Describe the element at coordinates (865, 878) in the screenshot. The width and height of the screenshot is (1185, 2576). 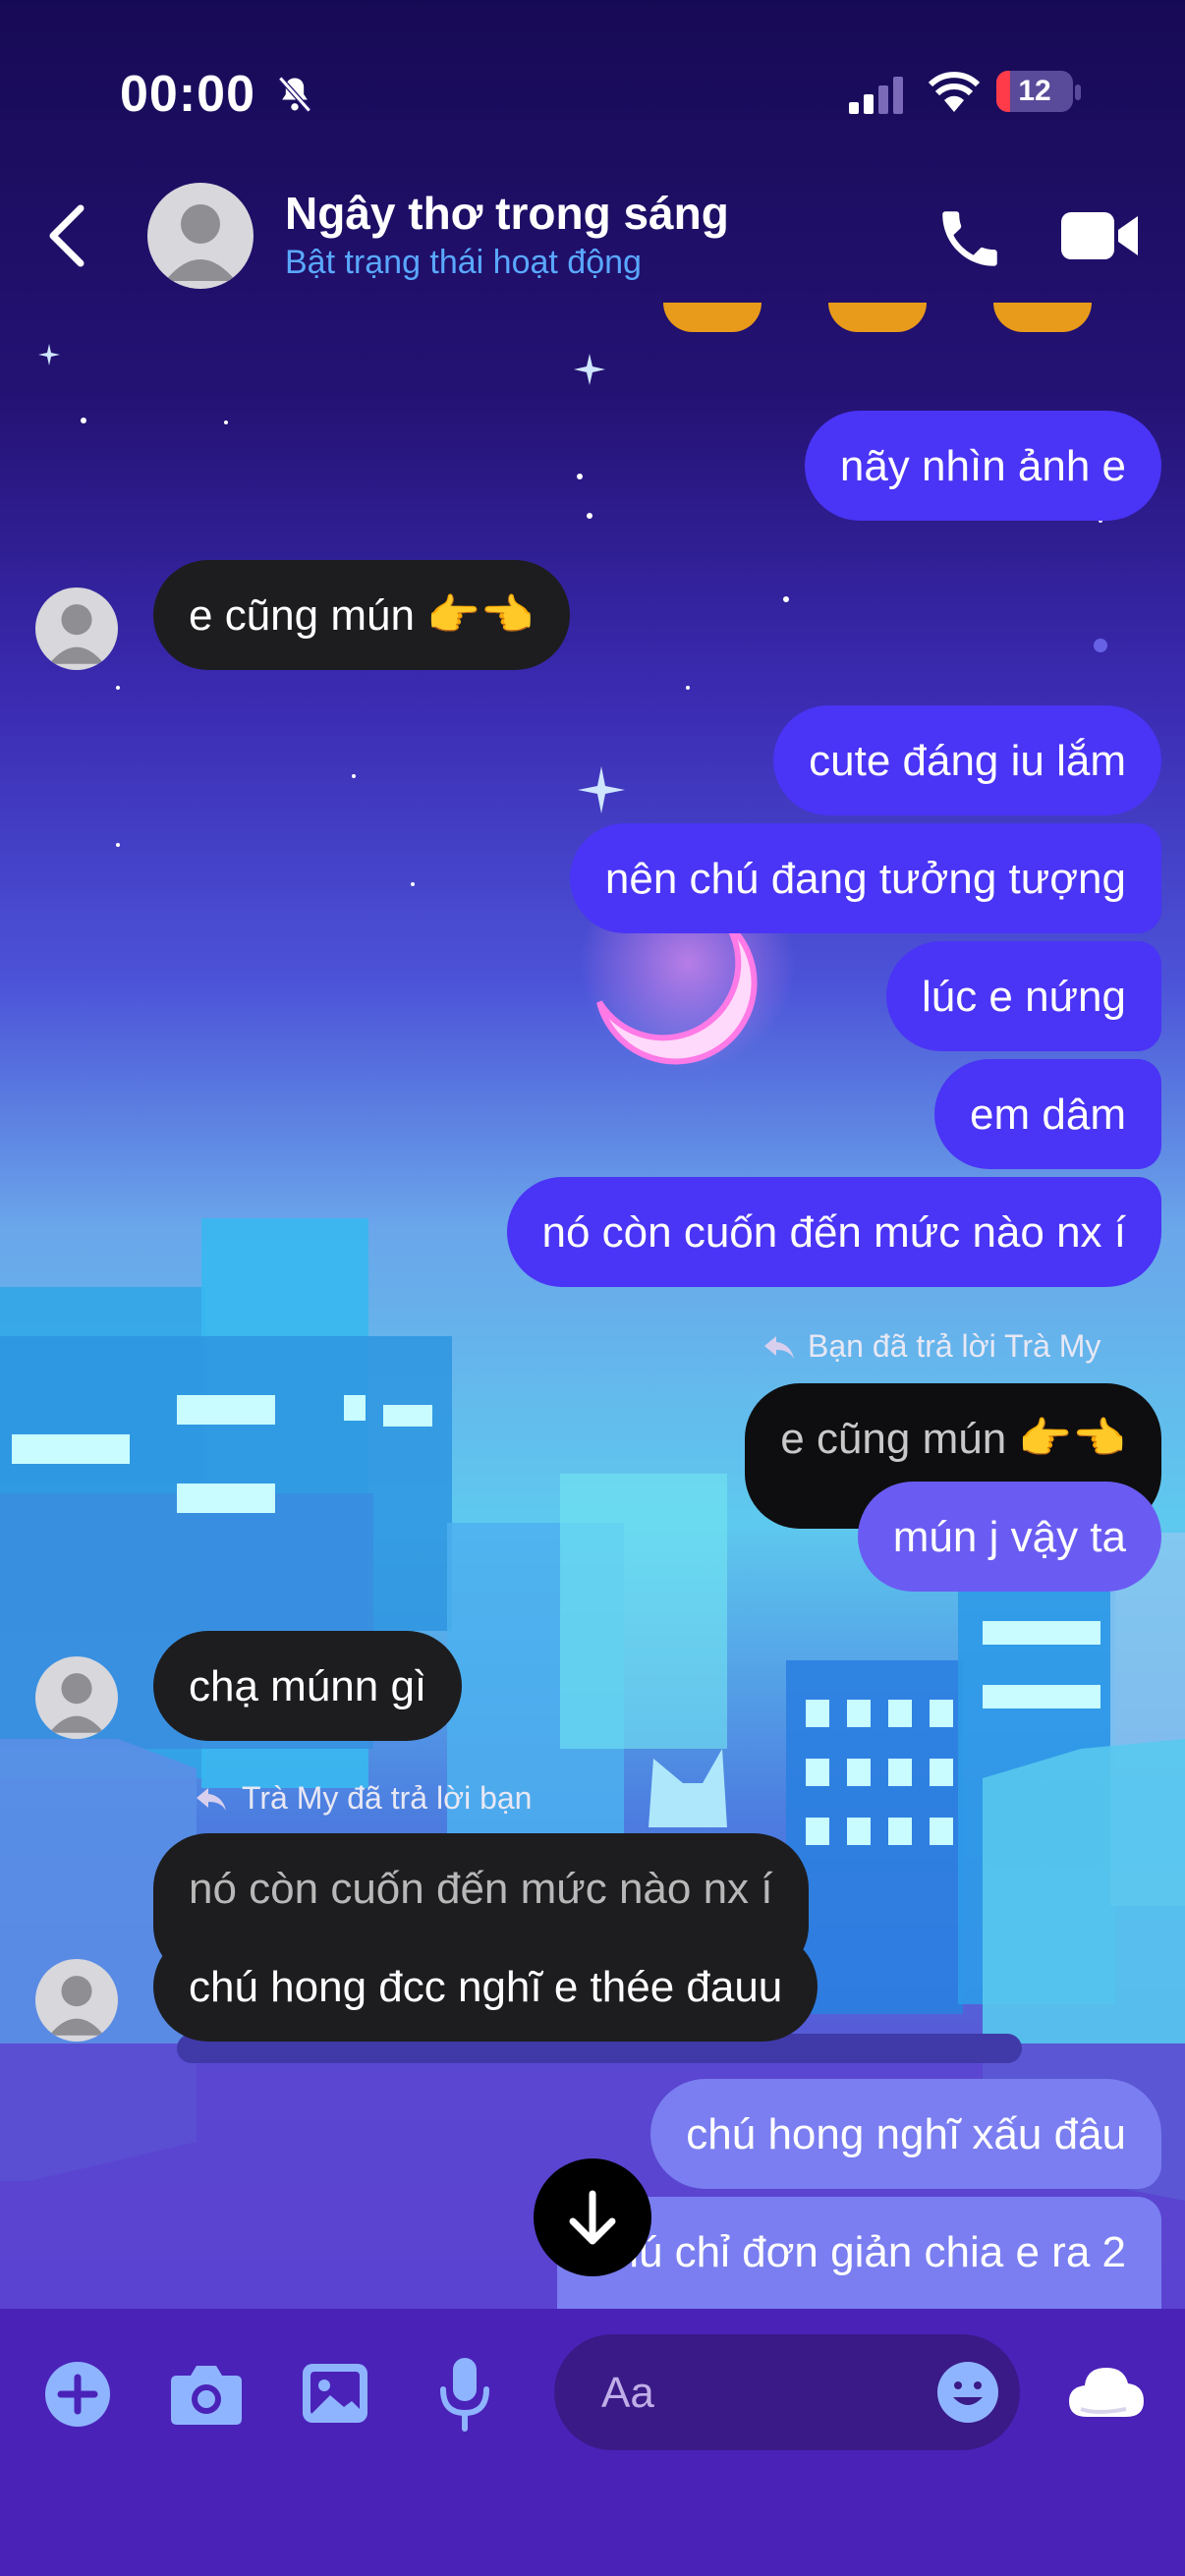
I see `message-bubble-outgoing: nên chú đang tưởng tượng` at that location.